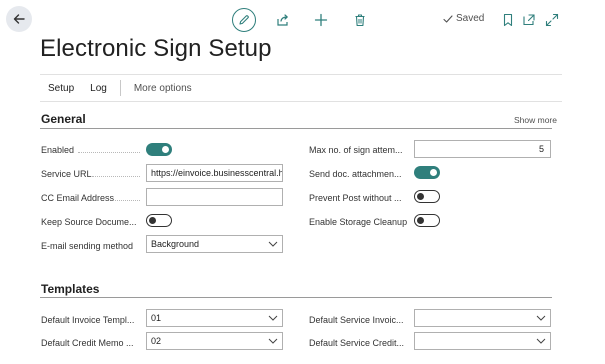  I want to click on keep-source-toggle, so click(159, 220).